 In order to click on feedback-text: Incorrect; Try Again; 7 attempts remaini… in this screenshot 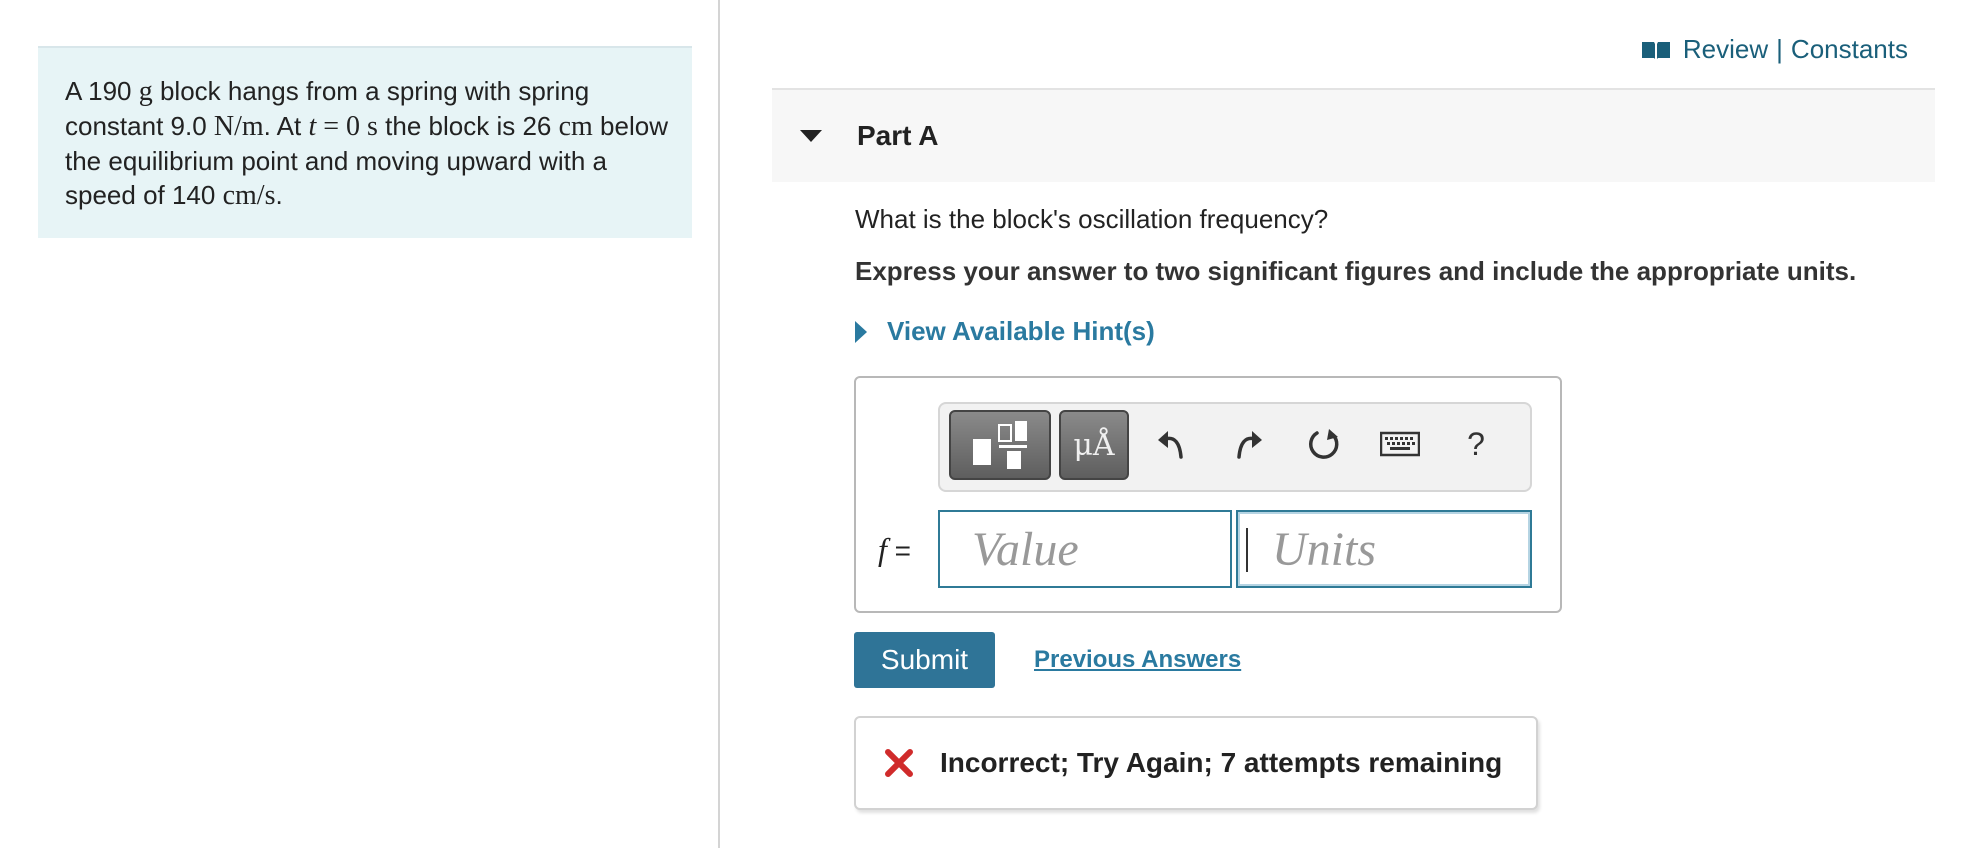, I will do `click(1221, 762)`.